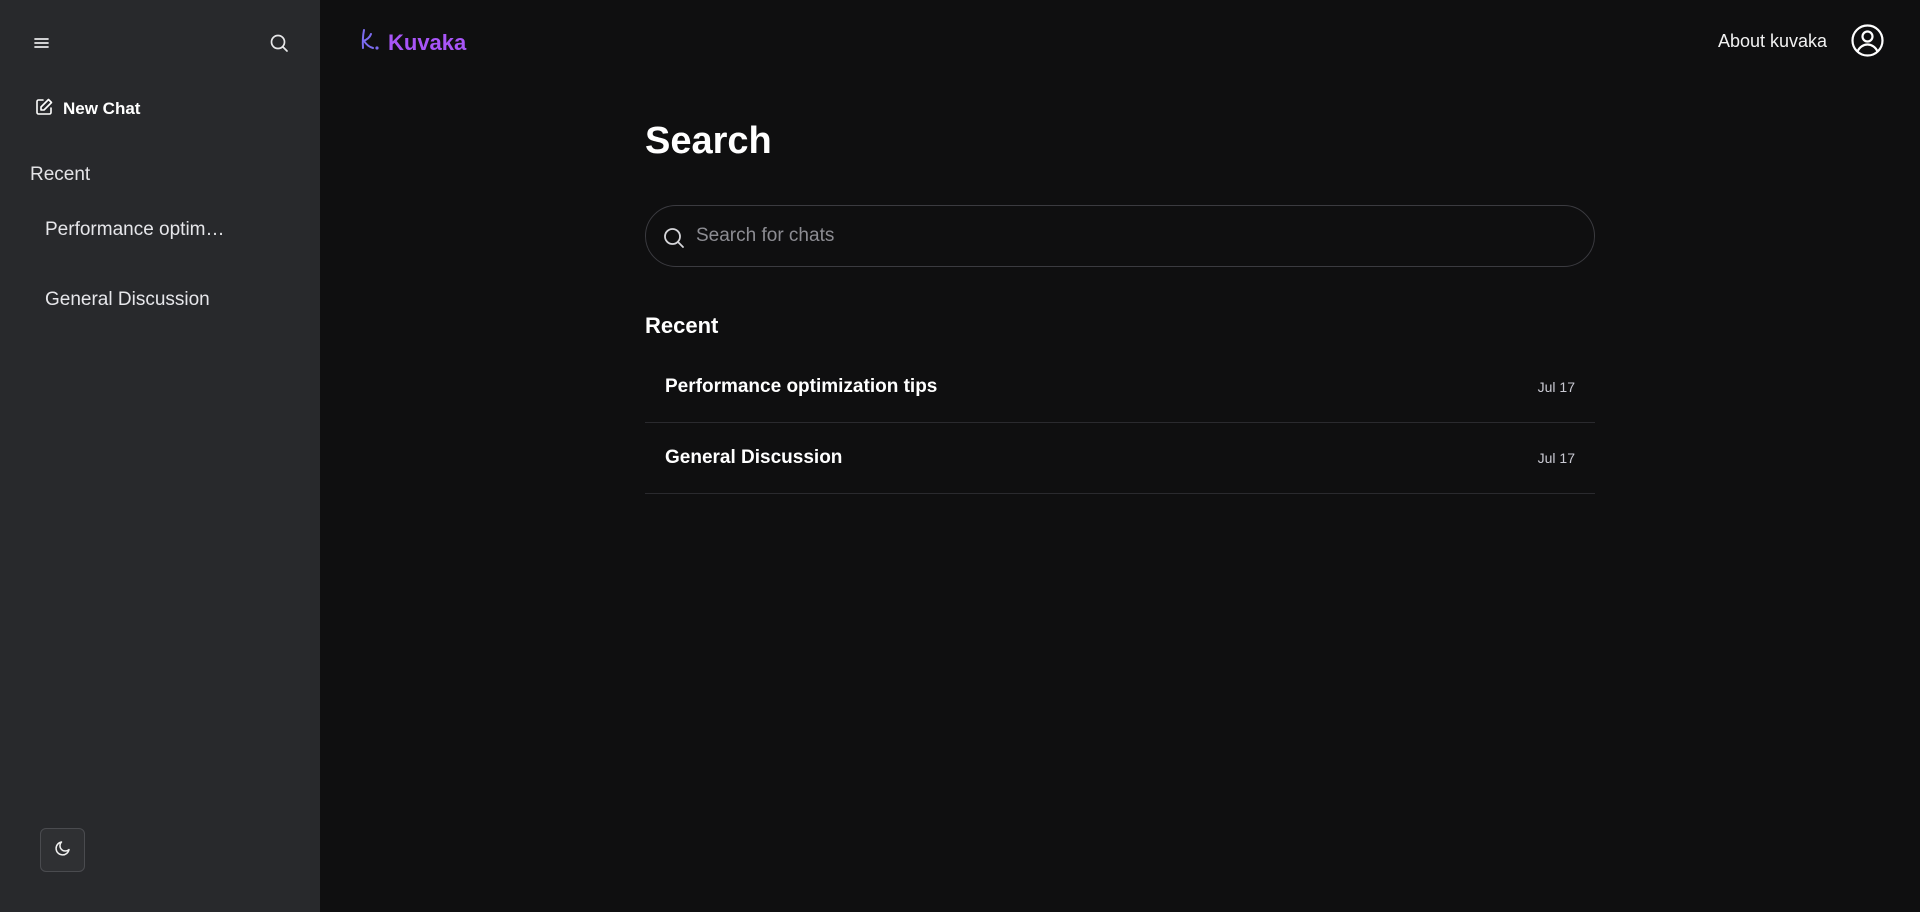 The image size is (1920, 912). Describe the element at coordinates (135, 230) in the screenshot. I see `sidebar-item-performance: Performance optimization tips` at that location.